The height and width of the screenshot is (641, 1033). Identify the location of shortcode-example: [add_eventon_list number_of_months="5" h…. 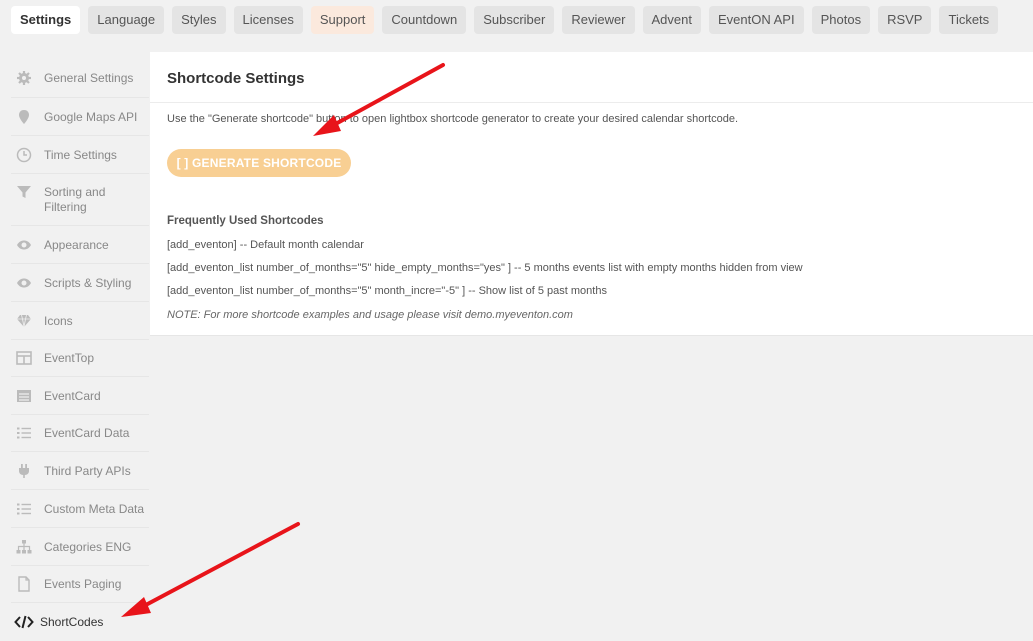
(485, 268).